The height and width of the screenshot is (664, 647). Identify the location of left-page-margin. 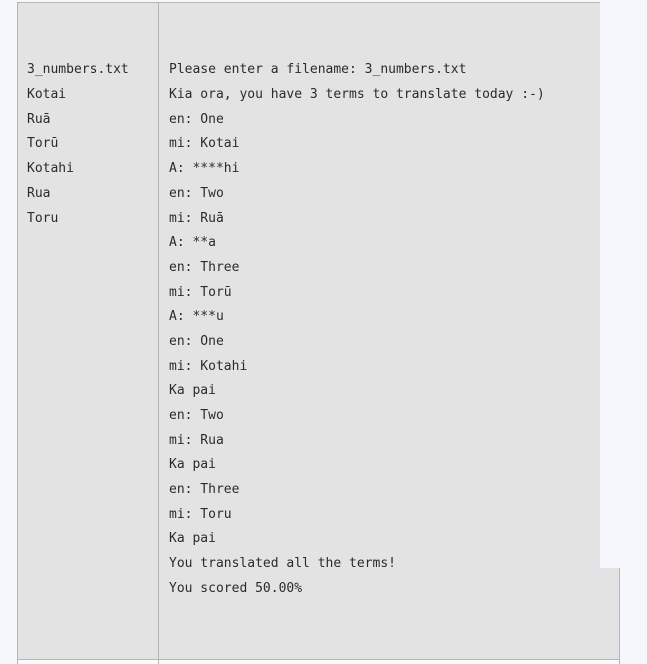
(8, 284).